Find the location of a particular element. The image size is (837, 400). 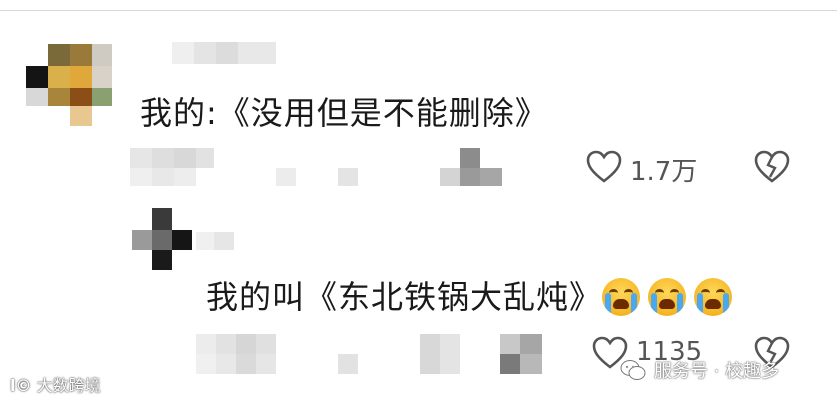

comment-text: 我的叫《东北铁锅大乱炖》 is located at coordinates (404, 297).